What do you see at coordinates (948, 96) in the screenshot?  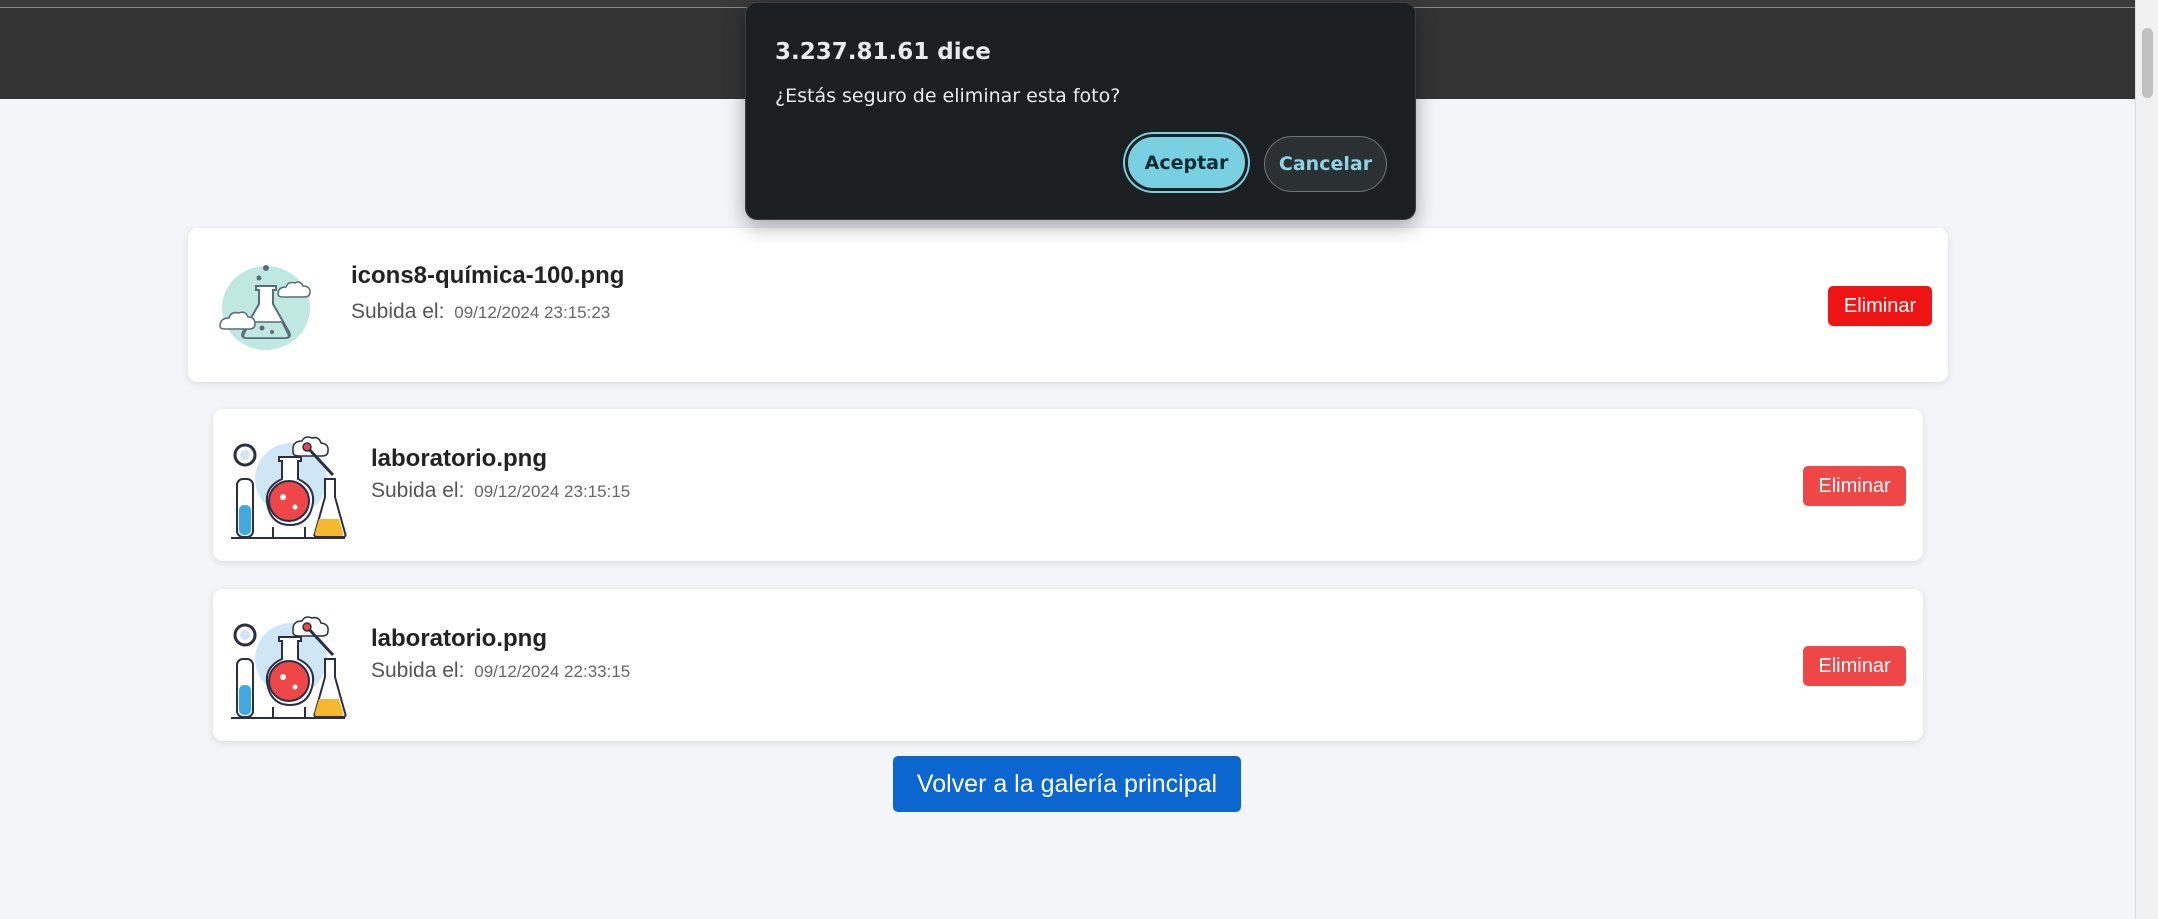 I see `dialog-message: ¿Estás seguro de eliminar esta foto?` at bounding box center [948, 96].